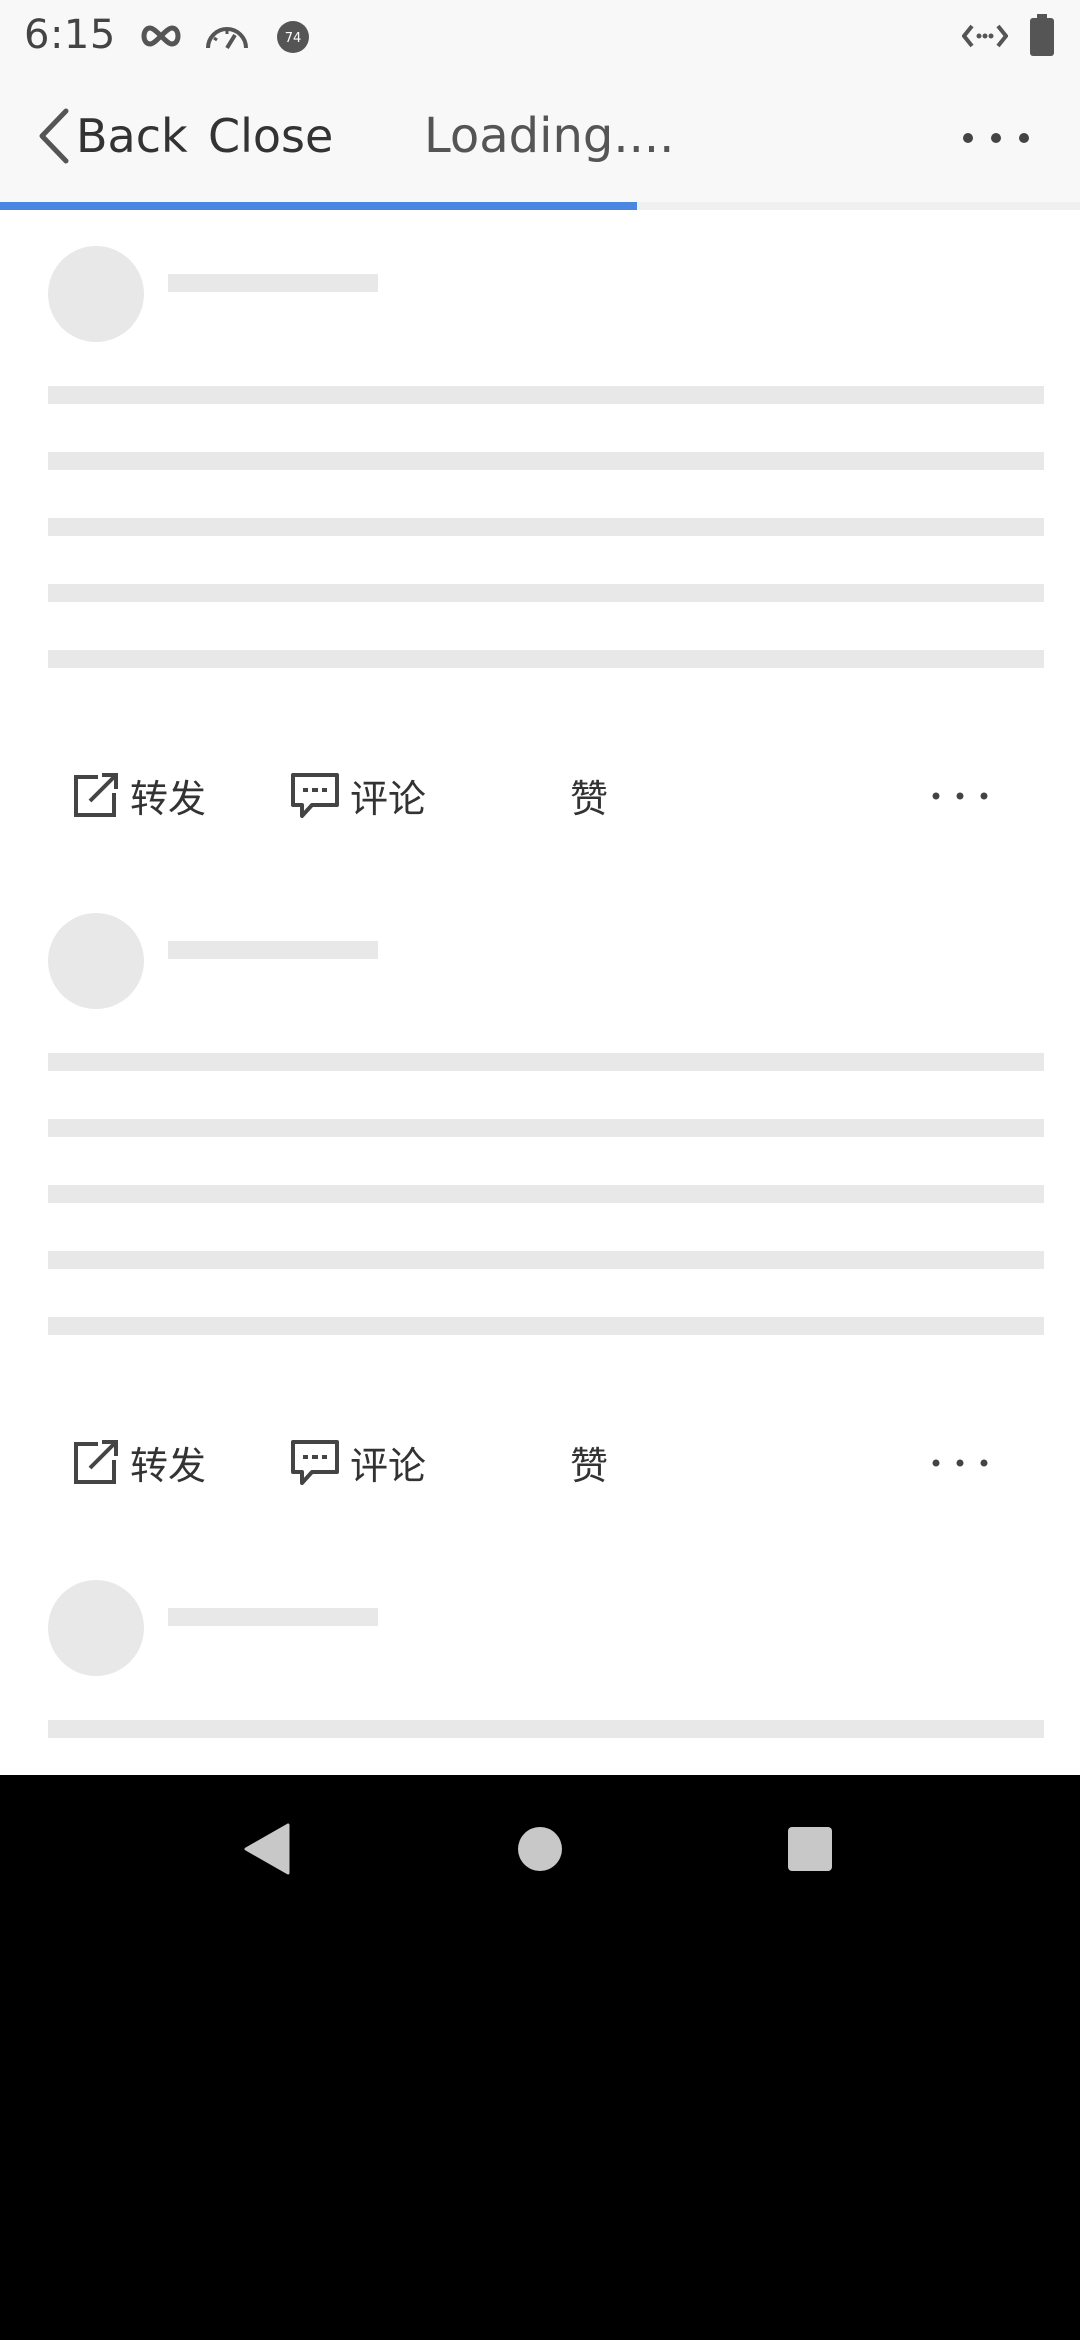 The height and width of the screenshot is (2340, 1080). Describe the element at coordinates (161, 38) in the screenshot. I see `infinity-icon` at that location.